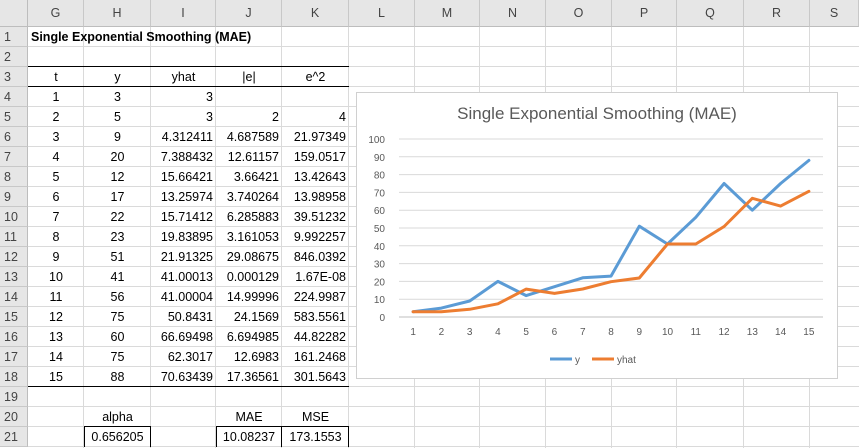 The height and width of the screenshot is (448, 859). What do you see at coordinates (14, 77) in the screenshot?
I see `row-header-3: 3` at bounding box center [14, 77].